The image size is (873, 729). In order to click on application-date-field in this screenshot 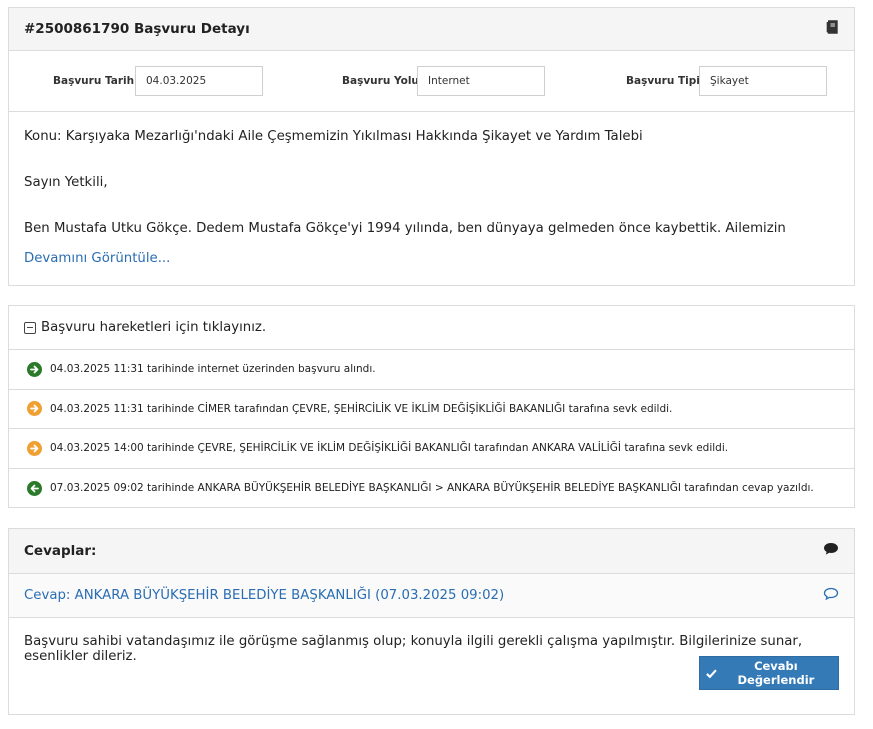, I will do `click(199, 81)`.